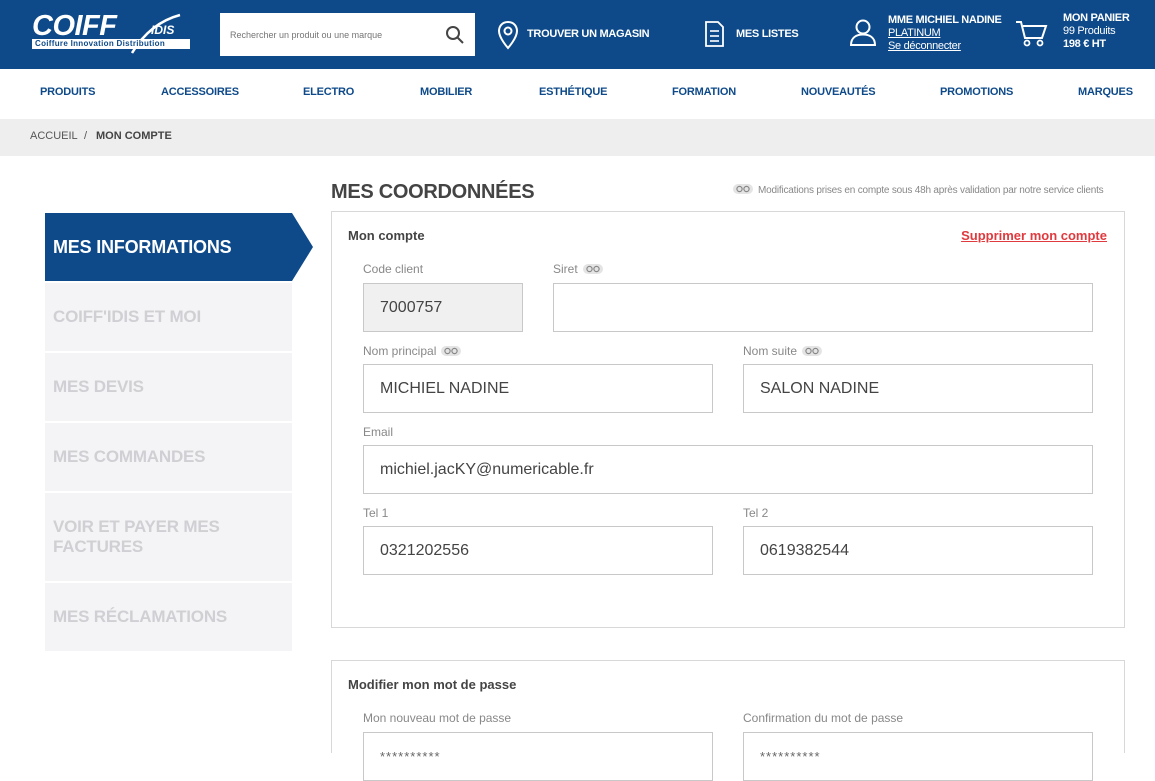 This screenshot has height=781, width=1155. Describe the element at coordinates (455, 35) in the screenshot. I see `search-icon` at that location.